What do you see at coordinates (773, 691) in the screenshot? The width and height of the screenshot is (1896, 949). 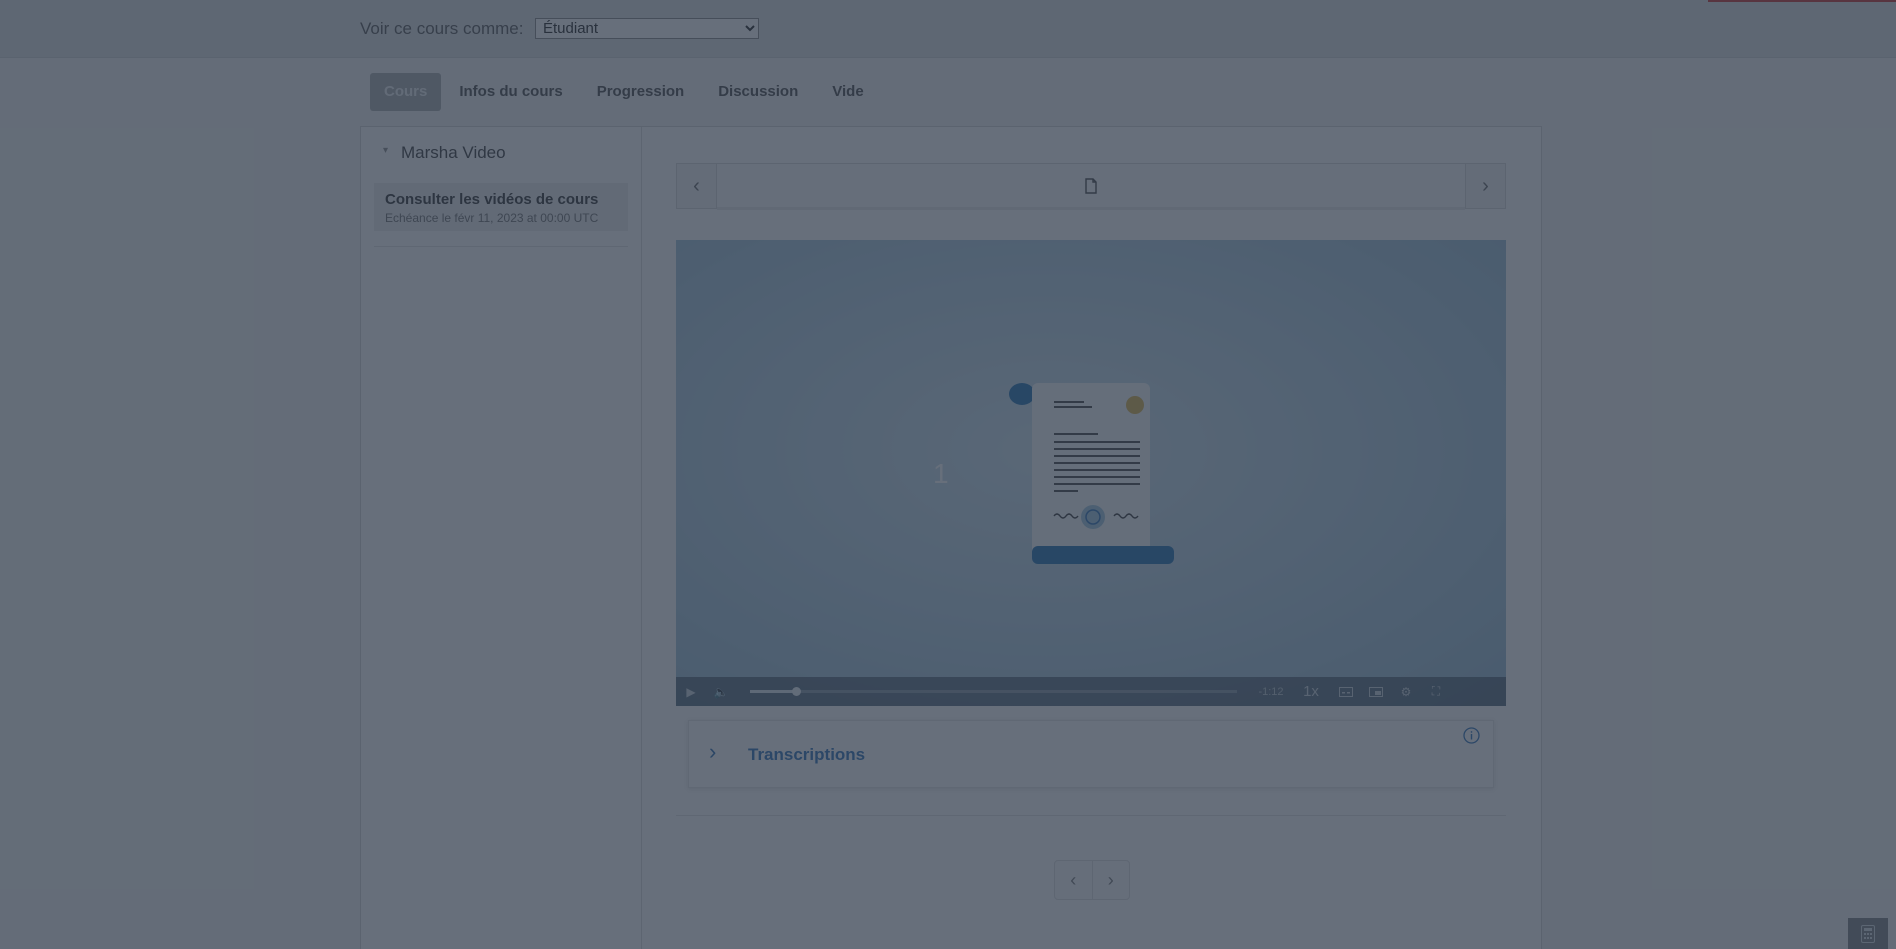 I see `video-progress-fill` at bounding box center [773, 691].